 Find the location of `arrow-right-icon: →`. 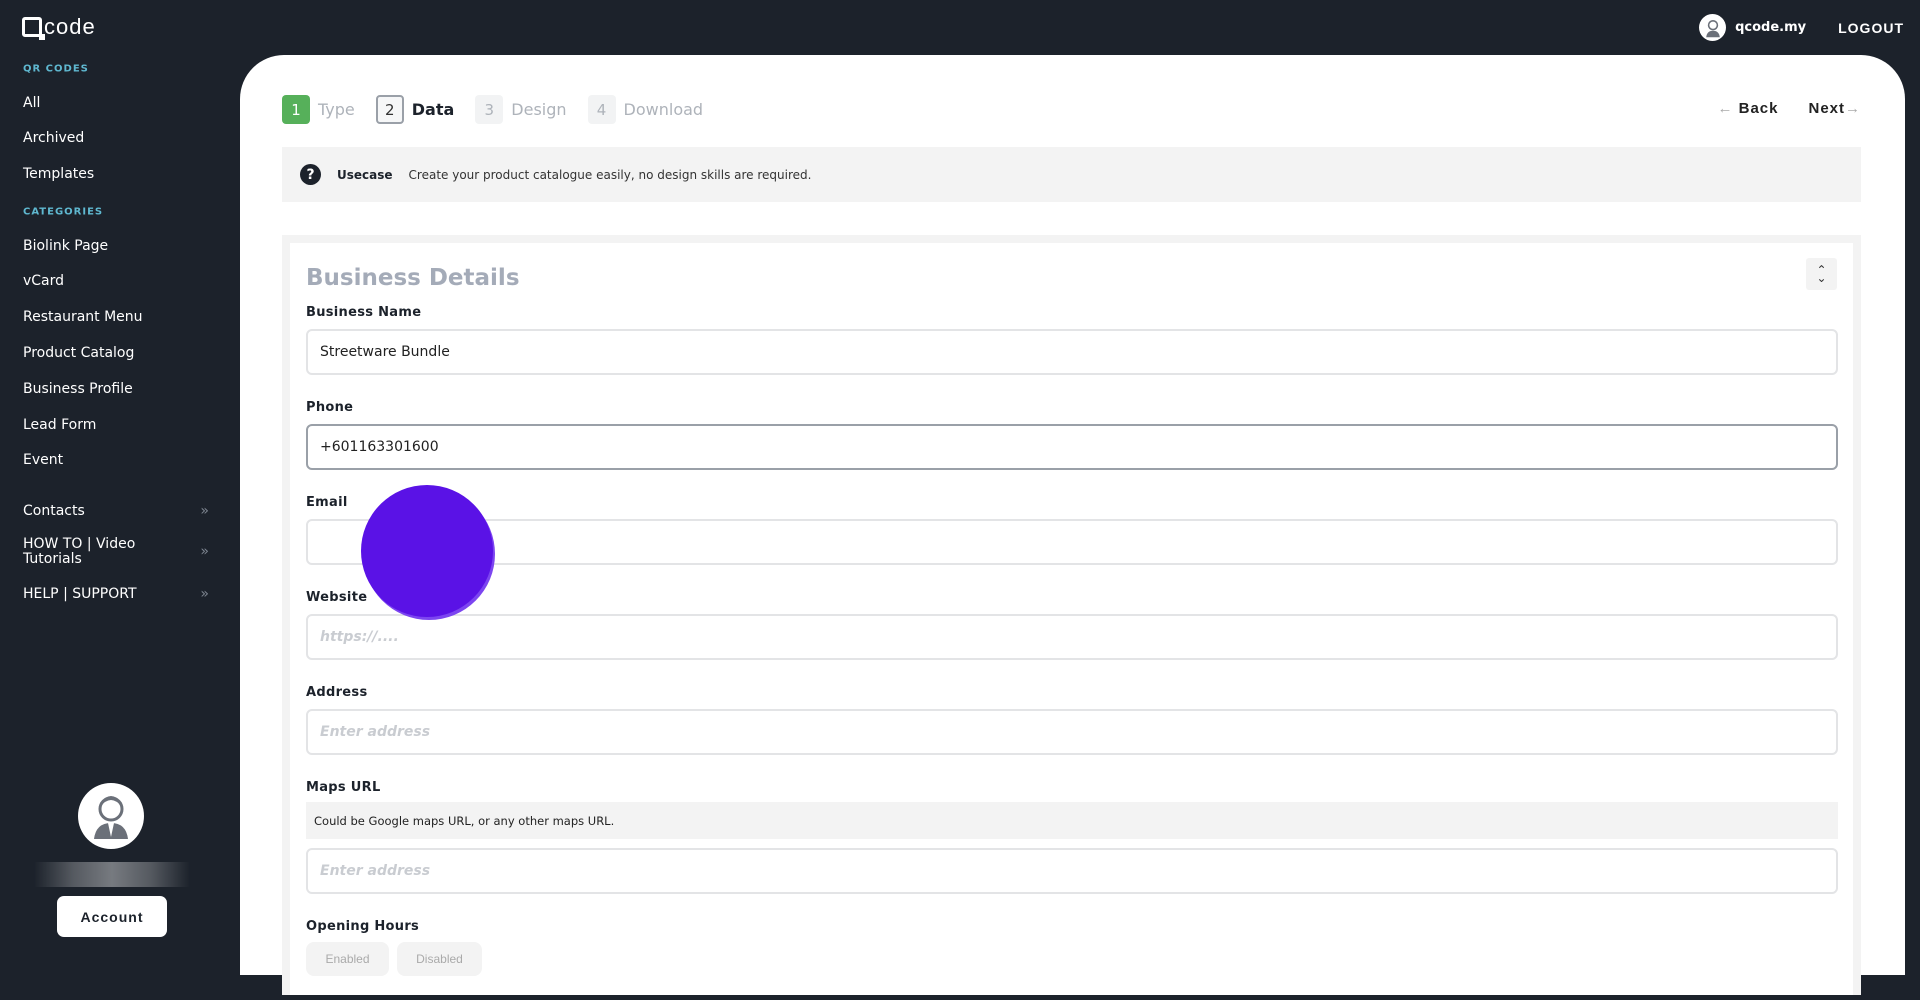

arrow-right-icon: → is located at coordinates (1853, 108).